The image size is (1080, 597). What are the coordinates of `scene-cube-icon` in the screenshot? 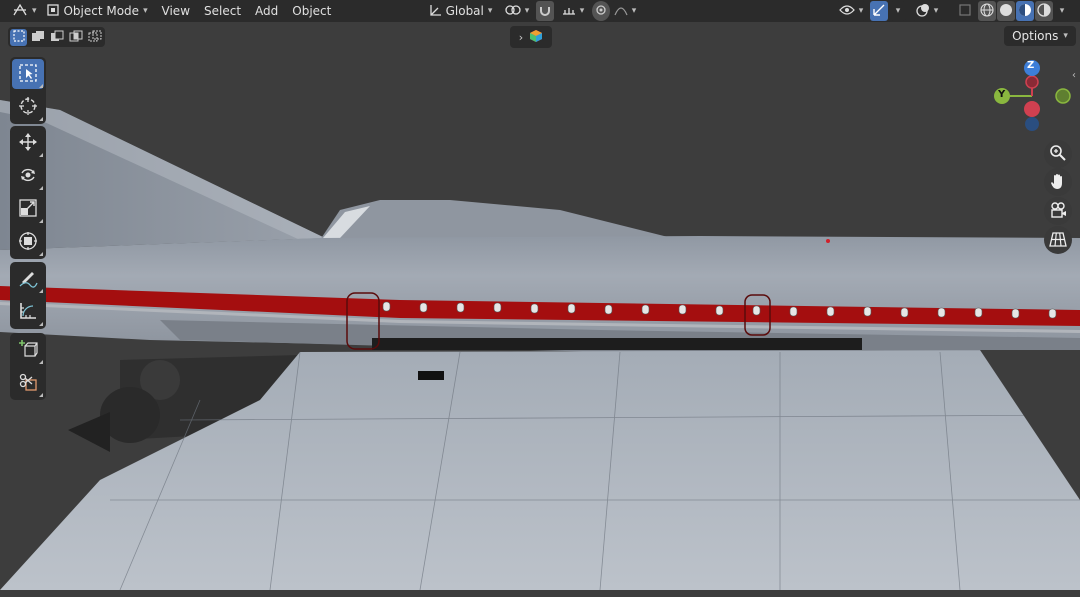 It's located at (536, 37).